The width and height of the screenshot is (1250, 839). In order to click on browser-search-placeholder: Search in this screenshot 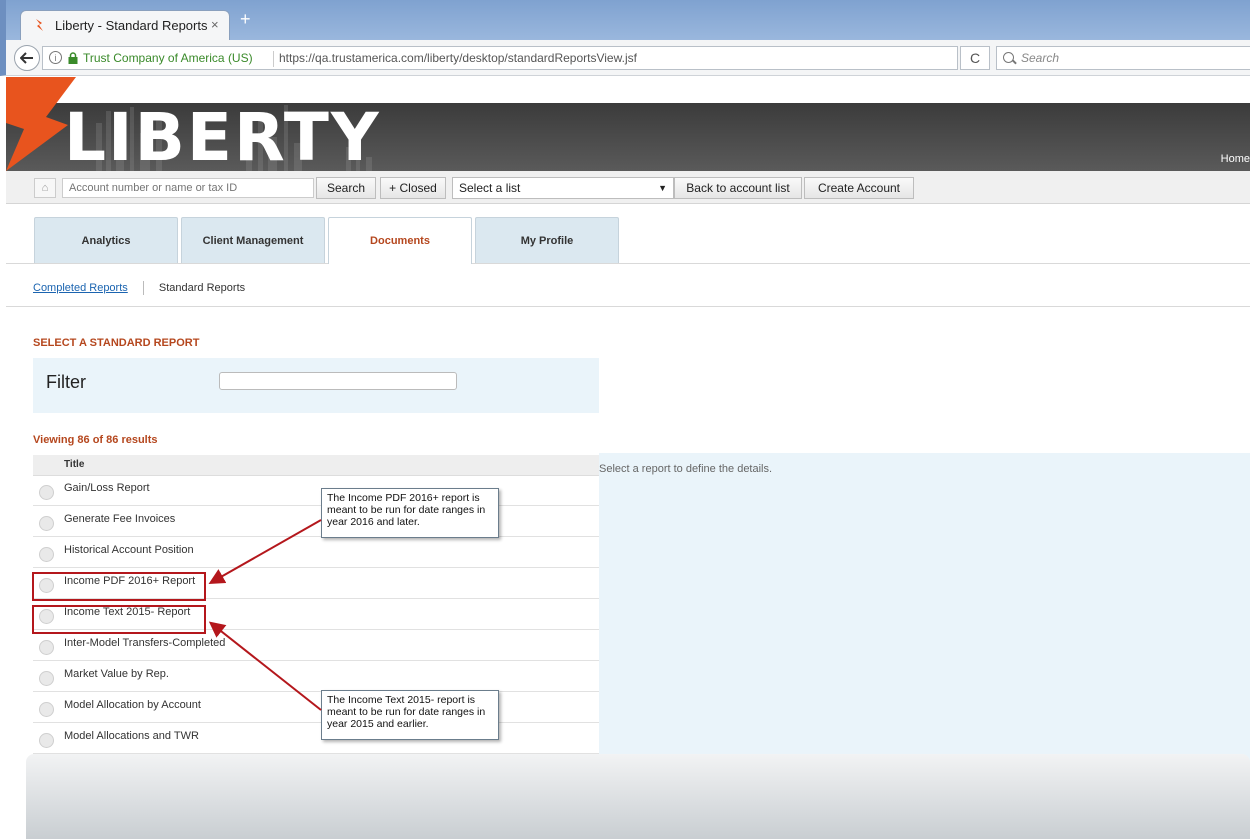, I will do `click(1040, 58)`.